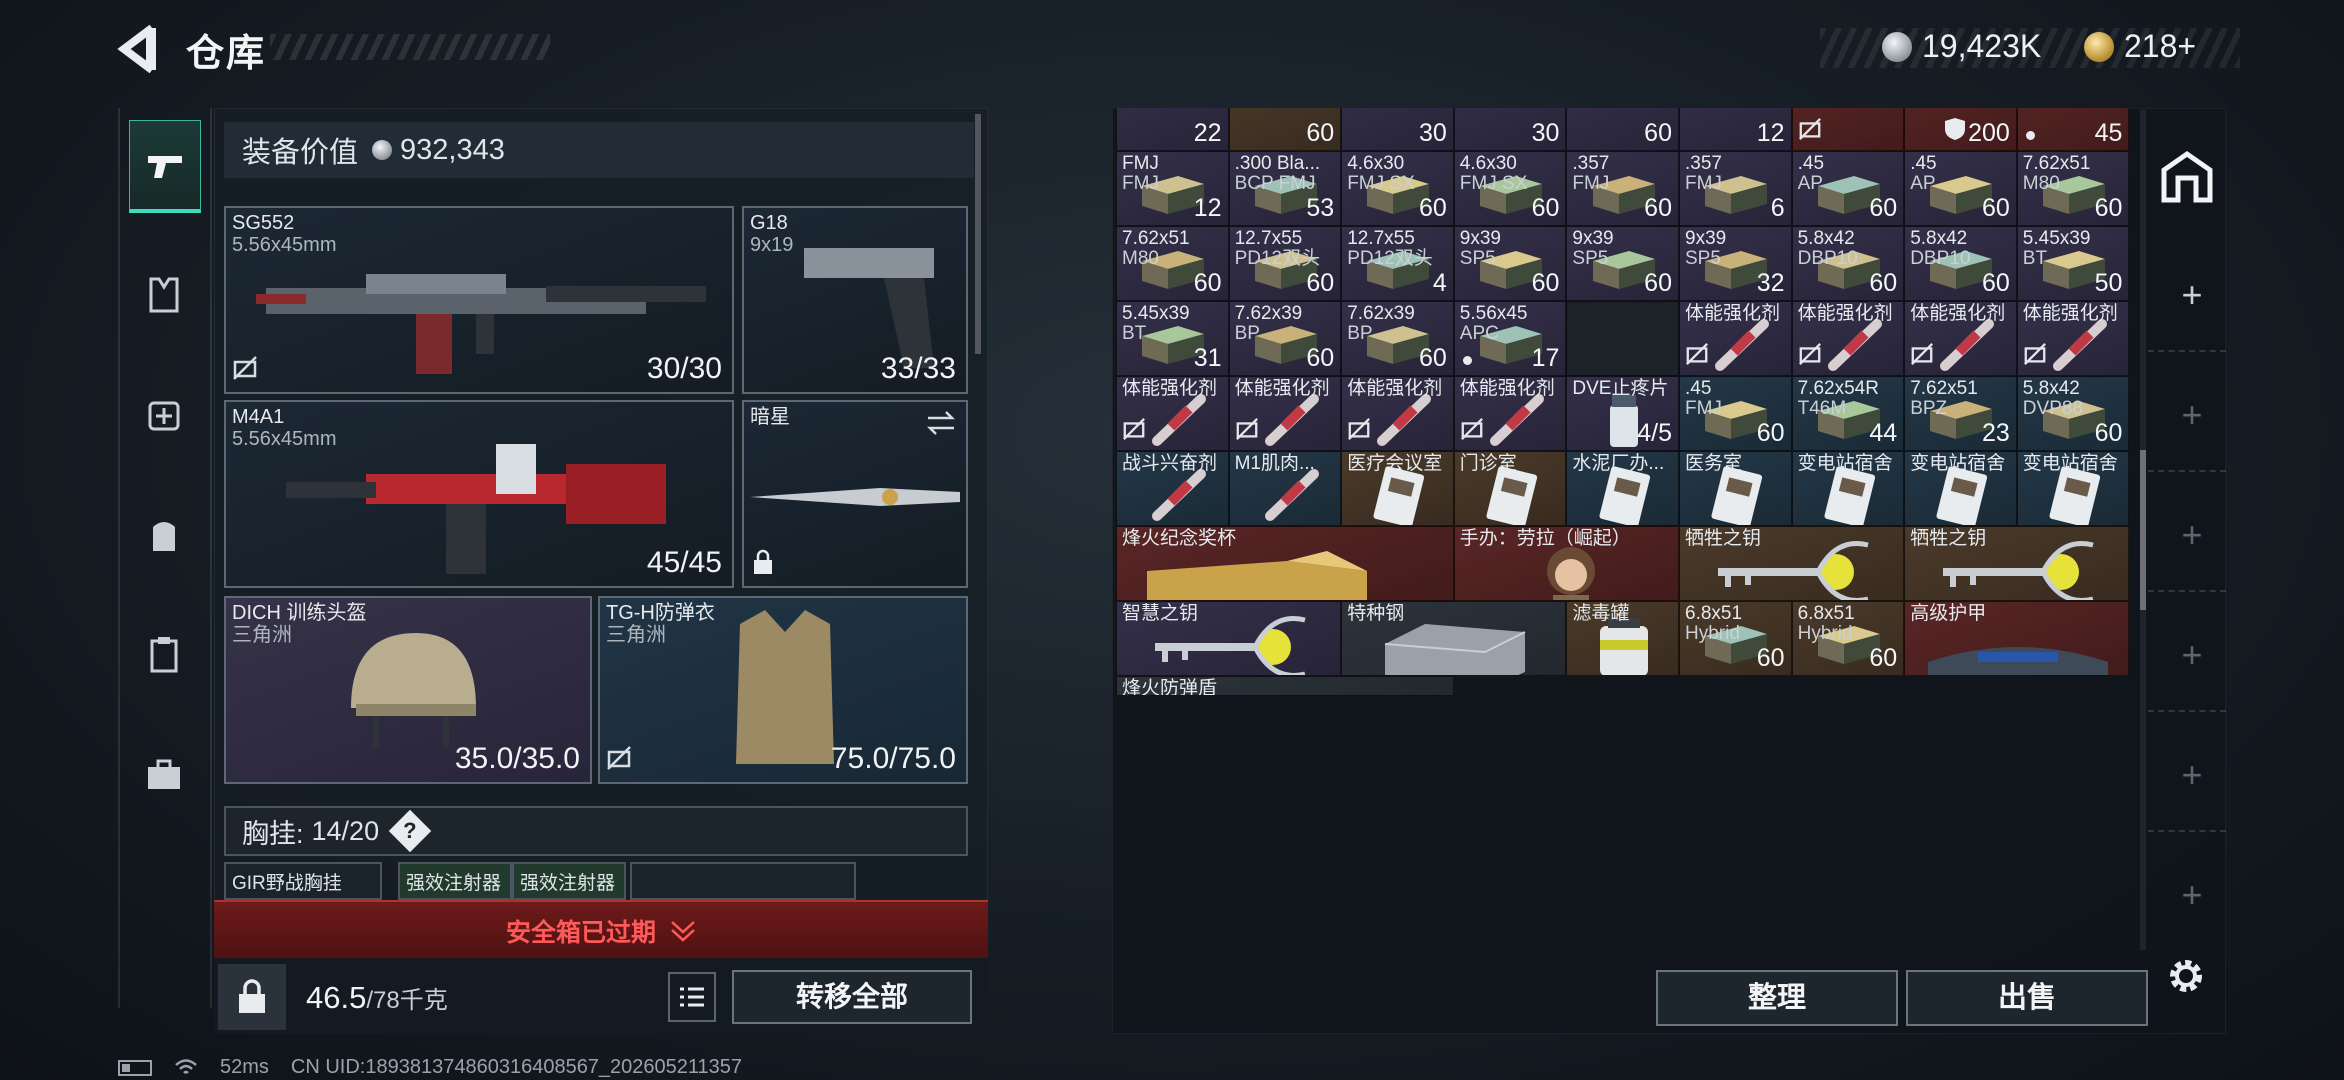 The width and height of the screenshot is (2344, 1080). What do you see at coordinates (1961, 46) in the screenshot?
I see `silver-currency: 19,423K` at bounding box center [1961, 46].